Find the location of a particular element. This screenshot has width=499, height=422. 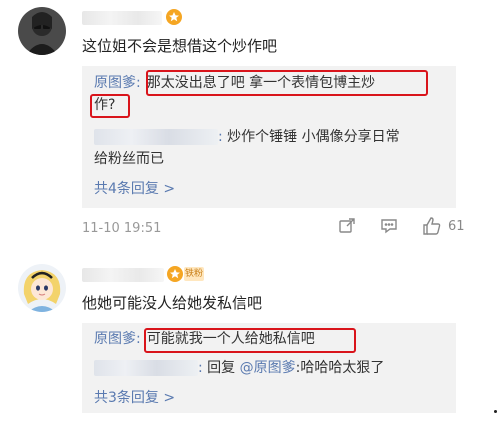

fan-badge-label: 铁粉 is located at coordinates (194, 274).